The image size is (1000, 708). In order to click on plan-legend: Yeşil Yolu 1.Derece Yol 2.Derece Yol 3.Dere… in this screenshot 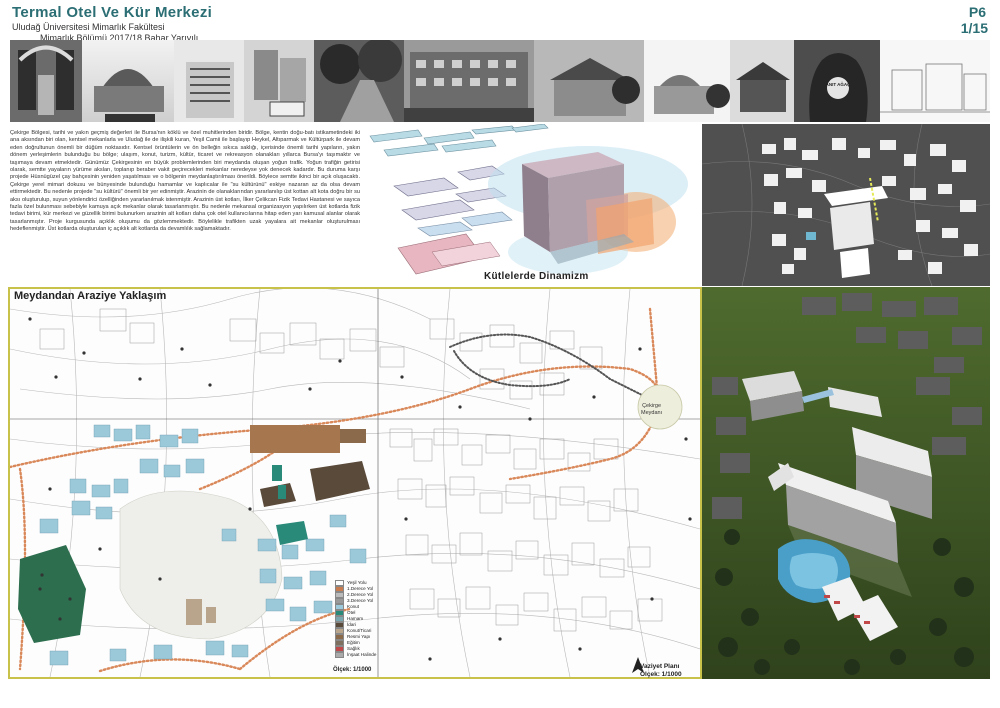, I will do `click(355, 619)`.